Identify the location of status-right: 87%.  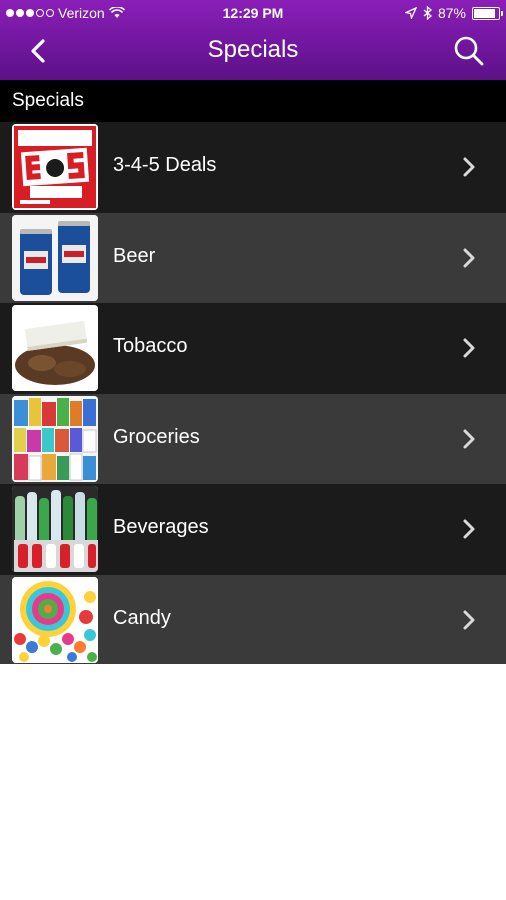
(453, 13).